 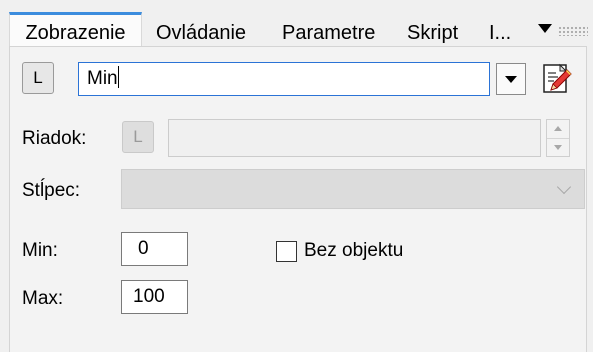 What do you see at coordinates (54, 138) in the screenshot?
I see `row-label: Riadok:` at bounding box center [54, 138].